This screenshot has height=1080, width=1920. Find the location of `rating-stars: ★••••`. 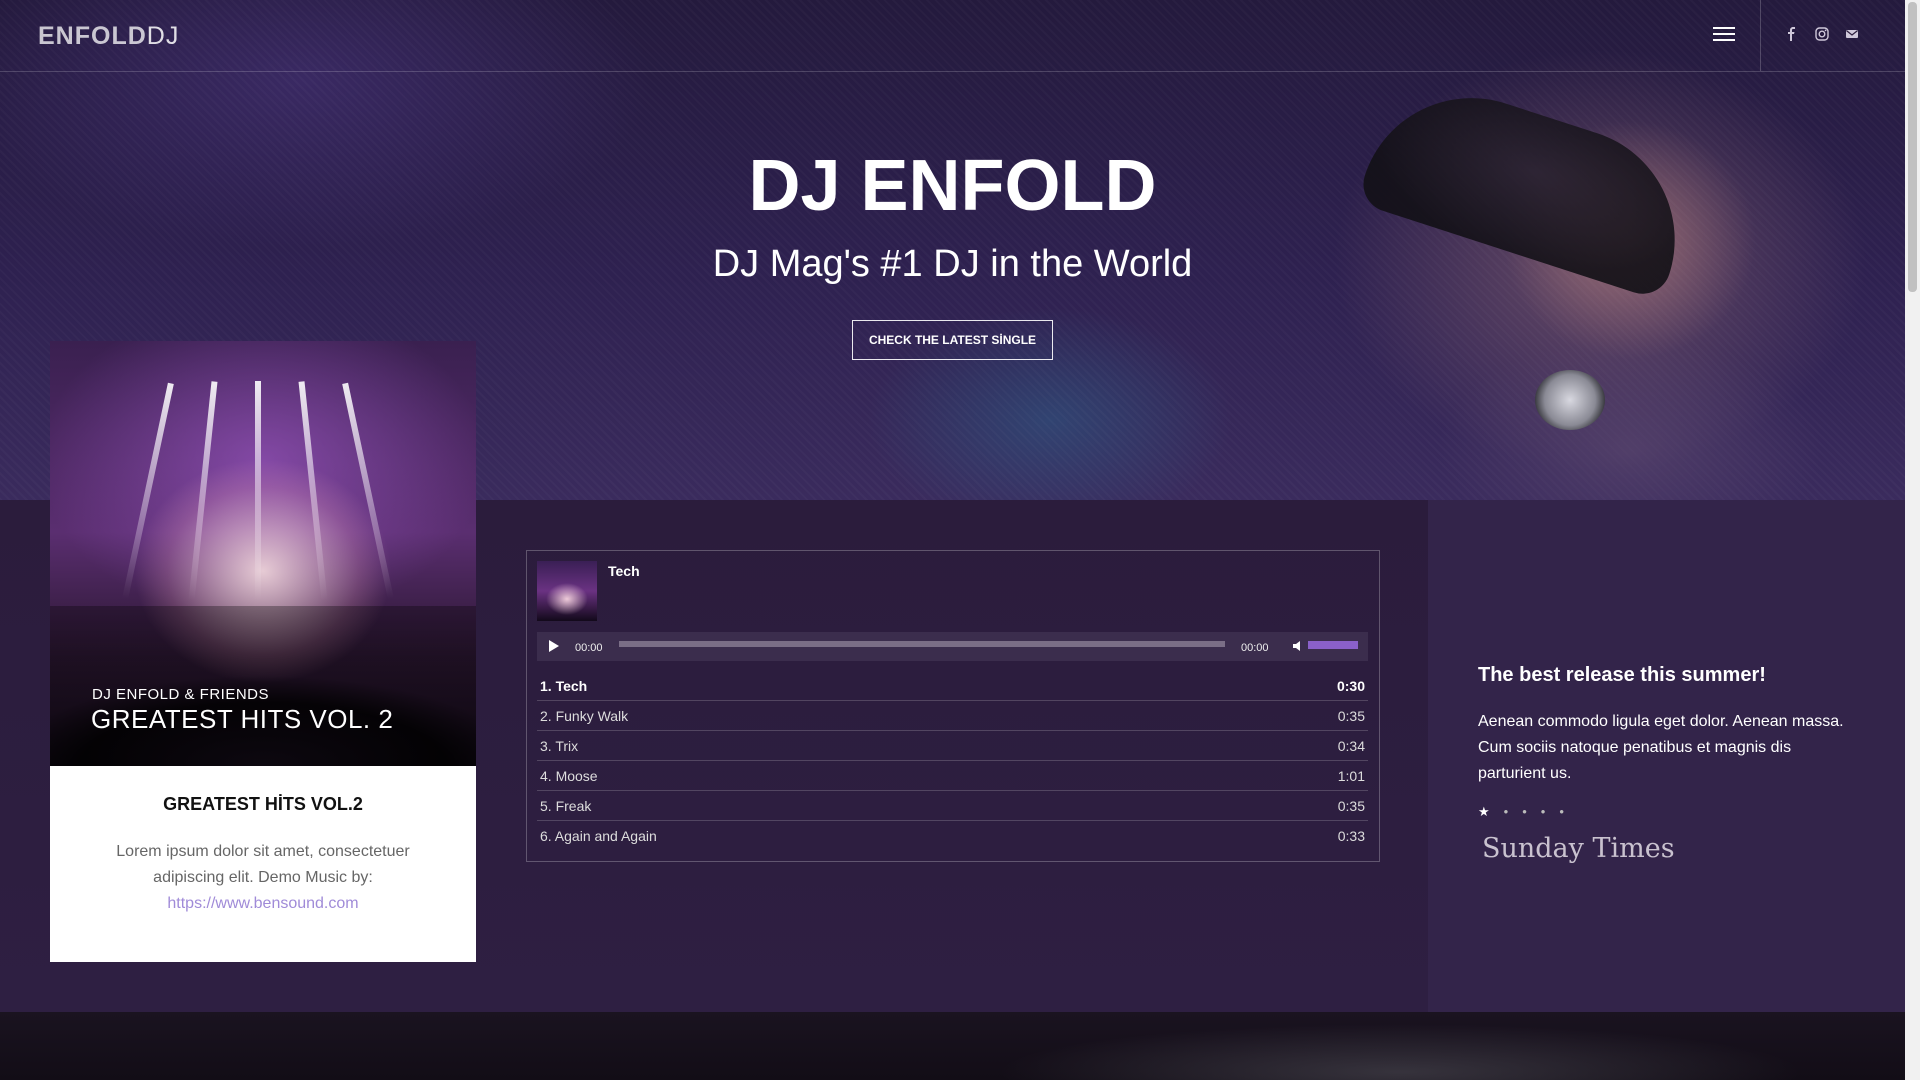

rating-stars: ★•••• is located at coordinates (1528, 812).